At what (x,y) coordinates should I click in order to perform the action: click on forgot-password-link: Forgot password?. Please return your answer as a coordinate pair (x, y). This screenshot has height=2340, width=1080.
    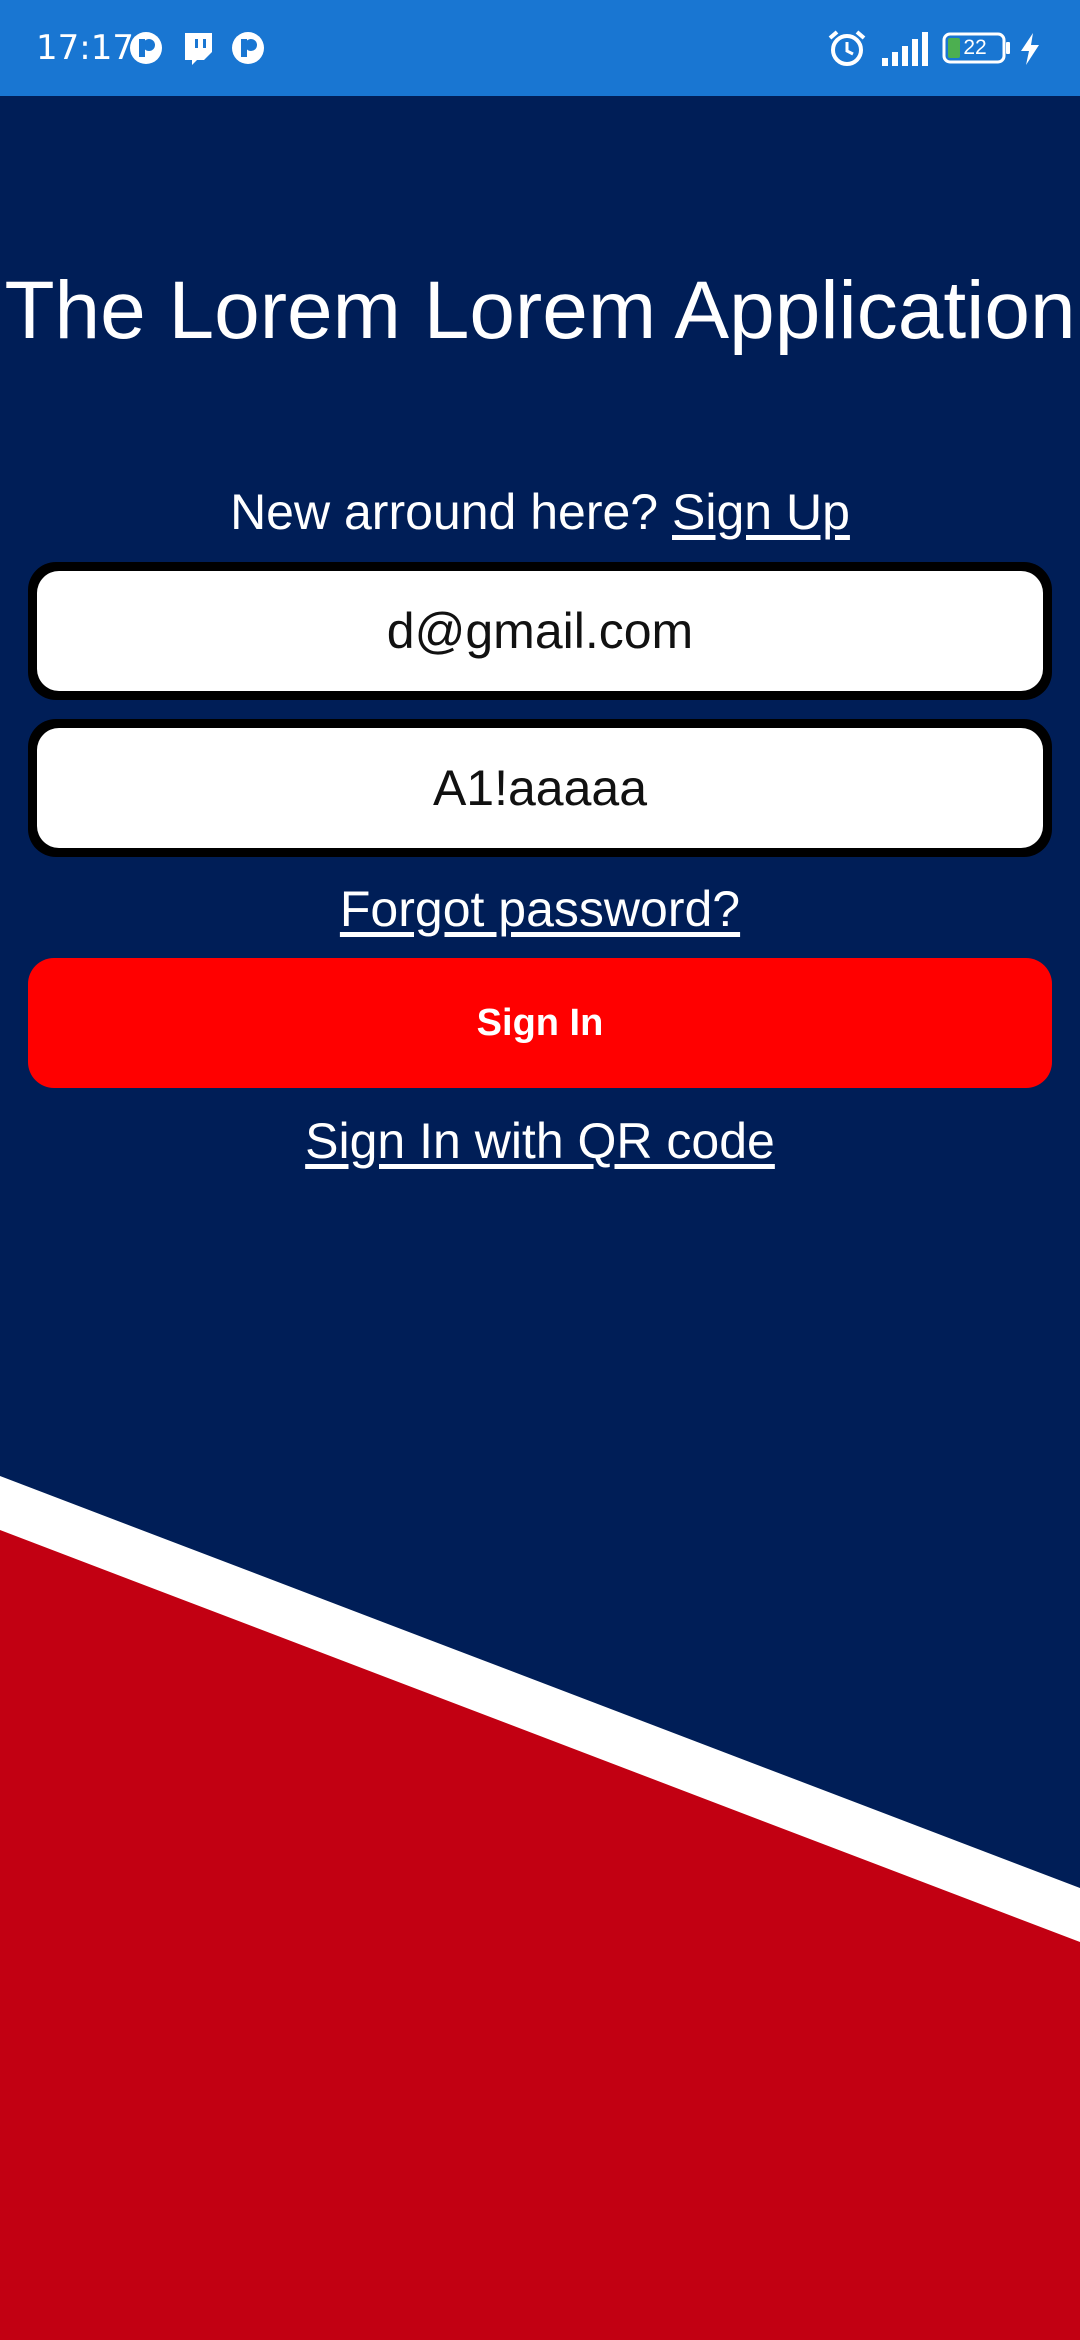
    Looking at the image, I should click on (540, 909).